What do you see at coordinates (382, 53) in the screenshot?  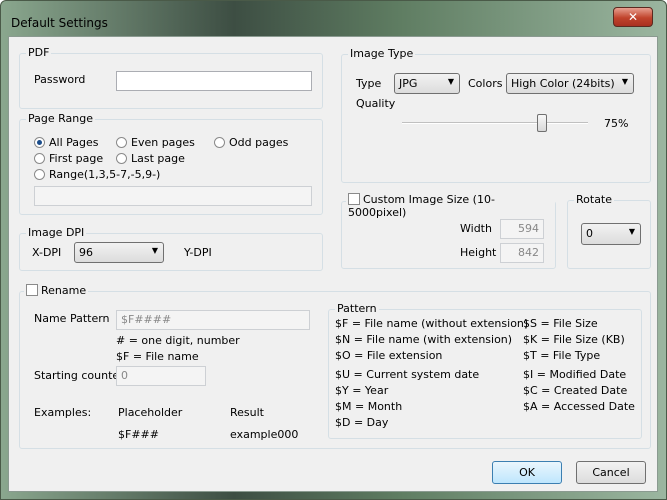 I see `image-type-legend: Image Type` at bounding box center [382, 53].